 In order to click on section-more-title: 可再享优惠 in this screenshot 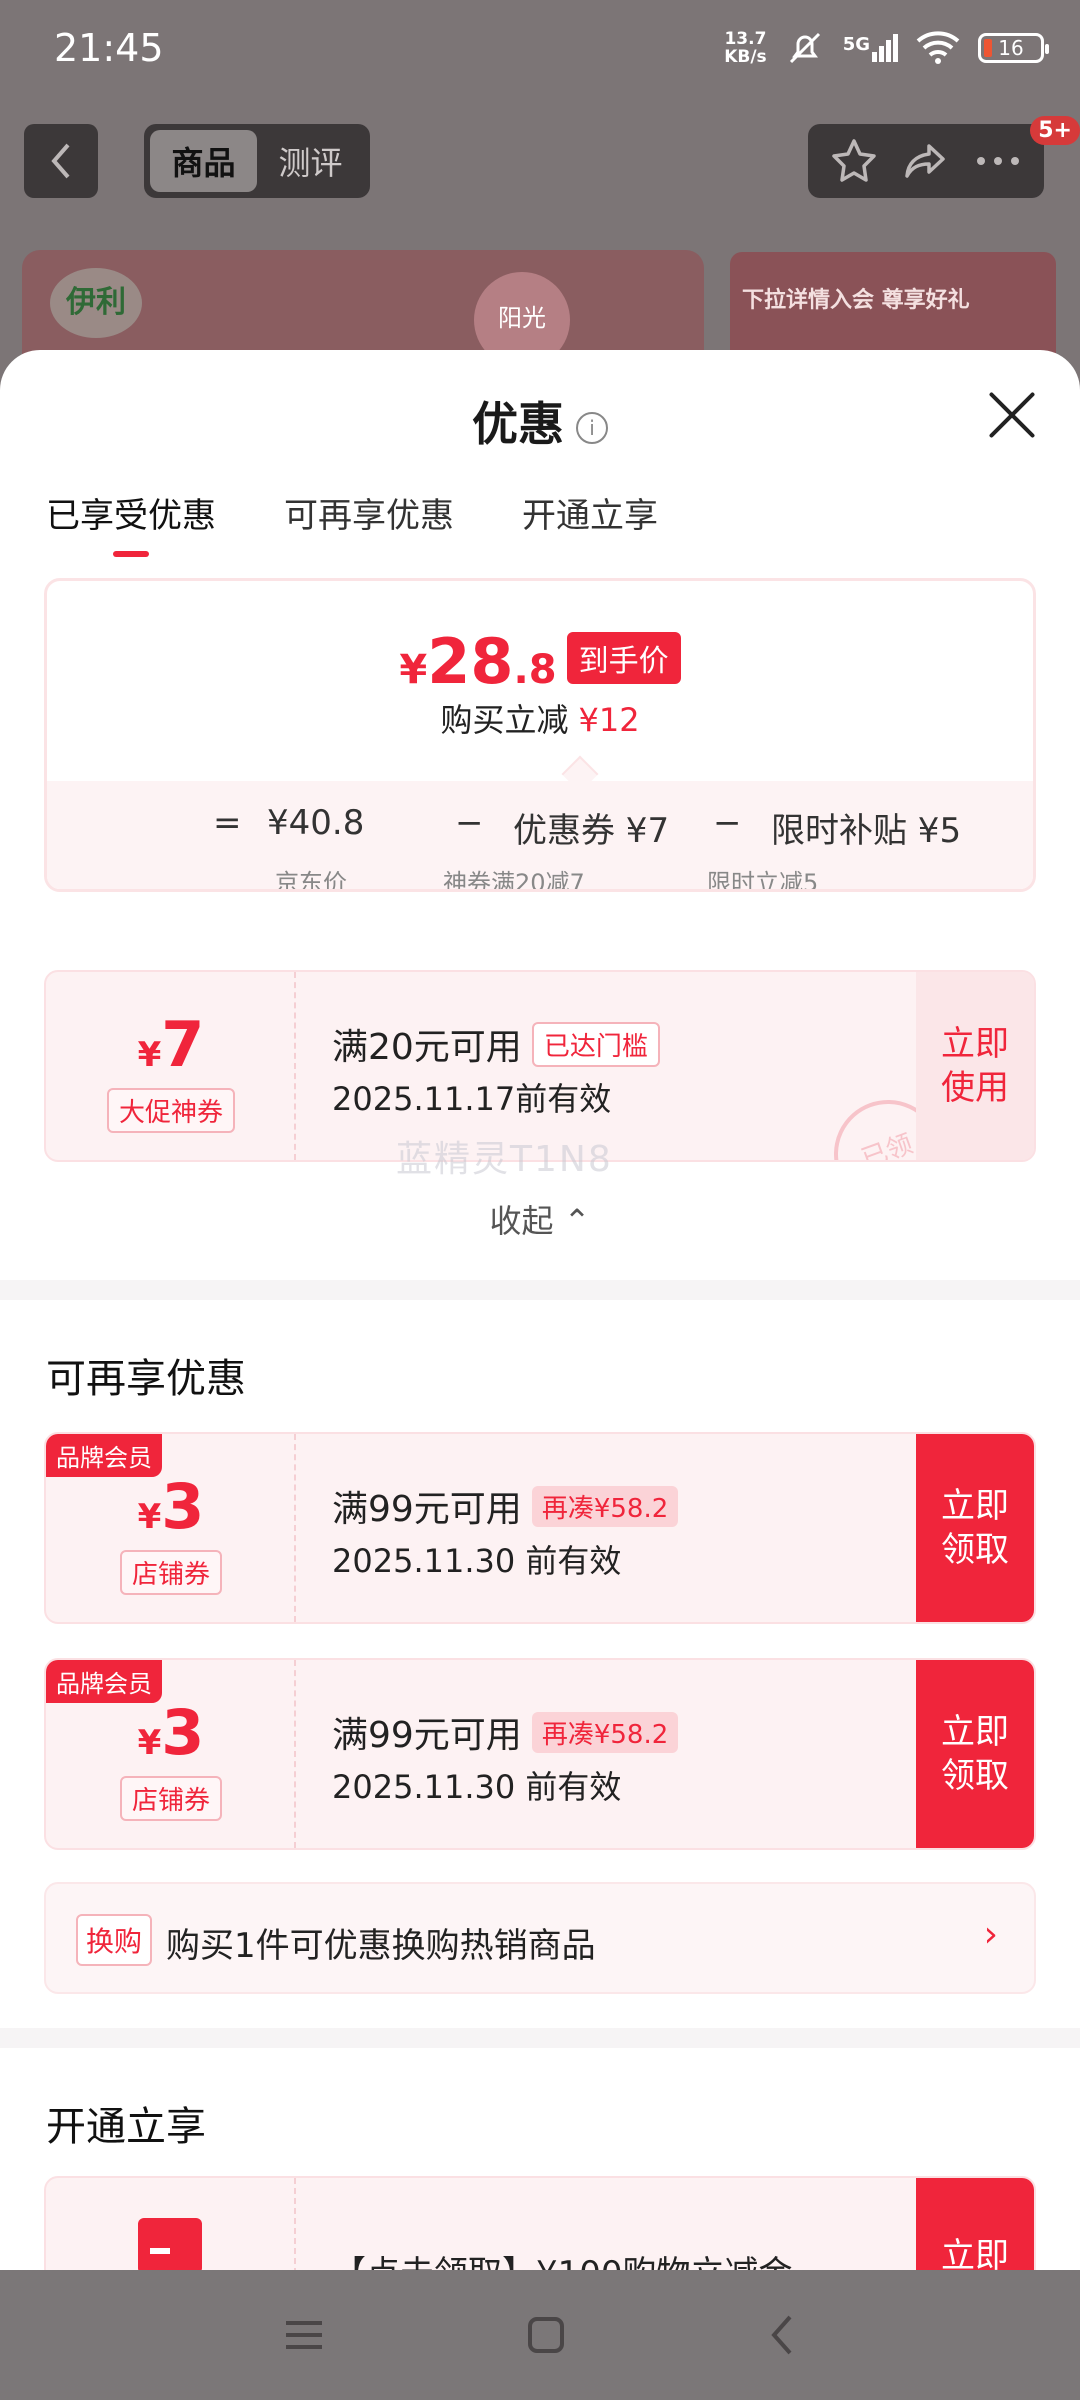, I will do `click(146, 1379)`.